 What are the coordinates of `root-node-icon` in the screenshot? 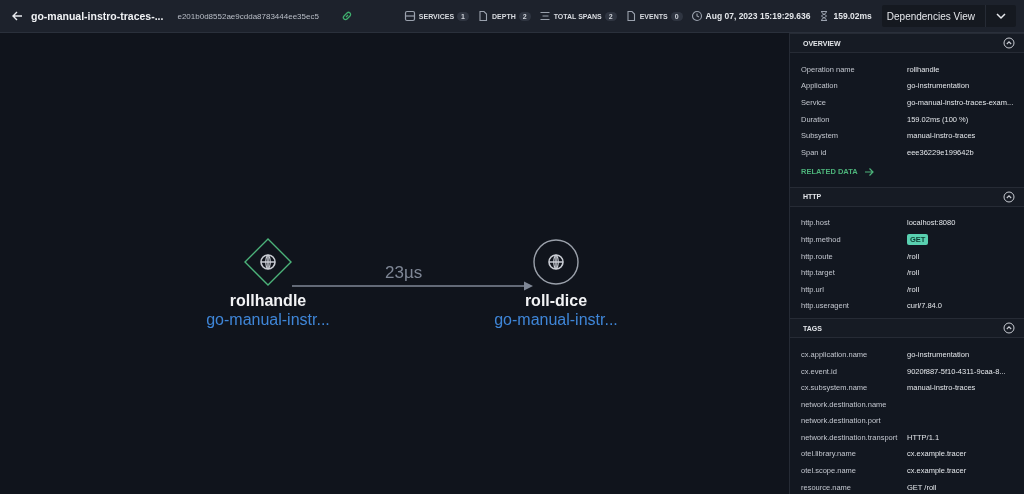 It's located at (268, 262).